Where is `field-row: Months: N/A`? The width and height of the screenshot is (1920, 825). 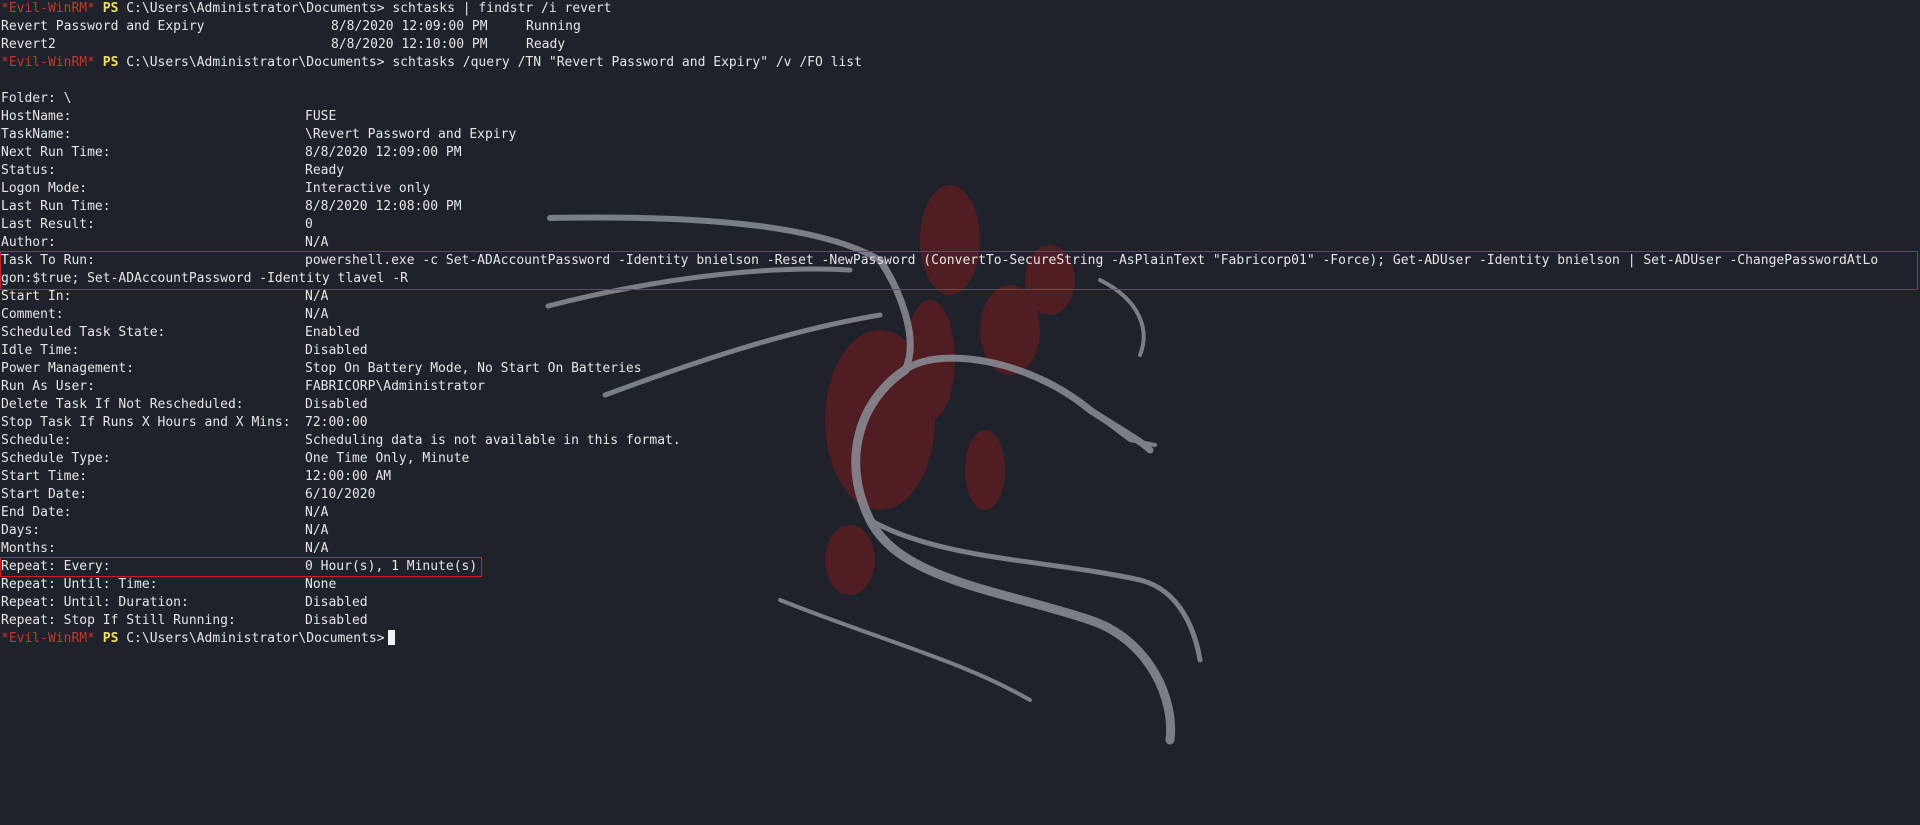
field-row: Months: N/A is located at coordinates (164, 549).